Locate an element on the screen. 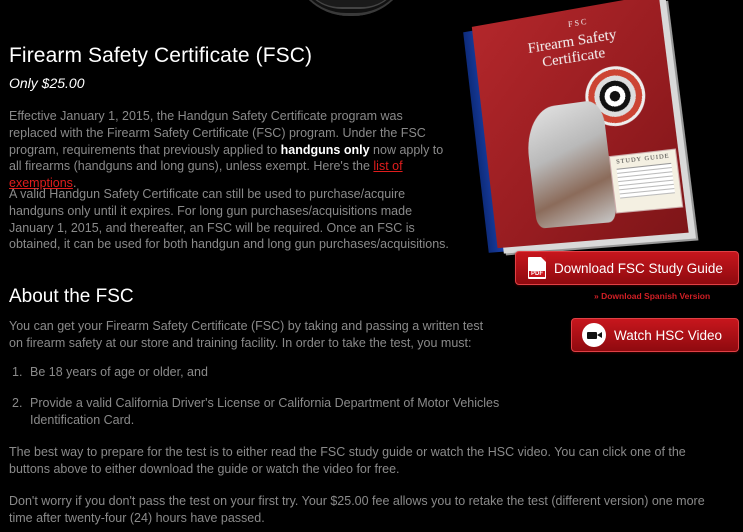 The width and height of the screenshot is (743, 532). book-label: STUDY GUIDE is located at coordinates (646, 181).